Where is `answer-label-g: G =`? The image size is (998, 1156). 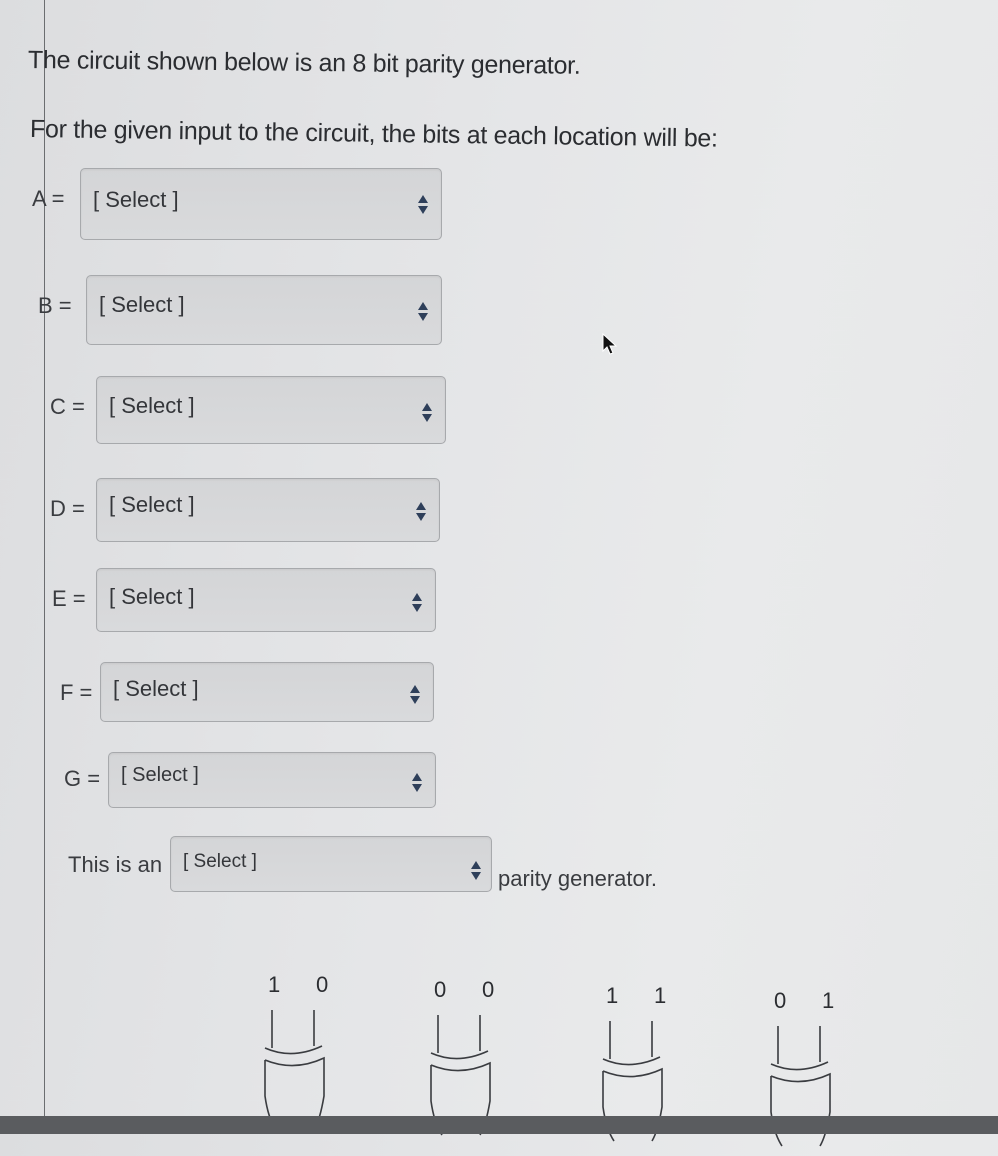 answer-label-g: G = is located at coordinates (82, 778).